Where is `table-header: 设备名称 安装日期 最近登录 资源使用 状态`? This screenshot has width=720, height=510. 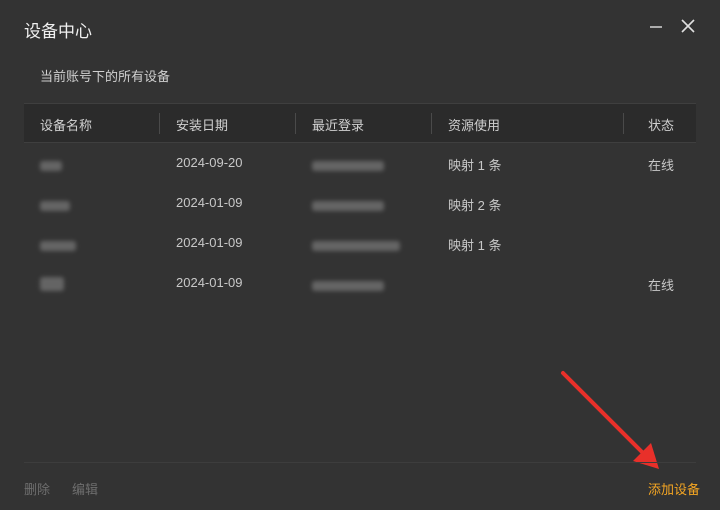 table-header: 设备名称 安装日期 最近登录 资源使用 状态 is located at coordinates (360, 123).